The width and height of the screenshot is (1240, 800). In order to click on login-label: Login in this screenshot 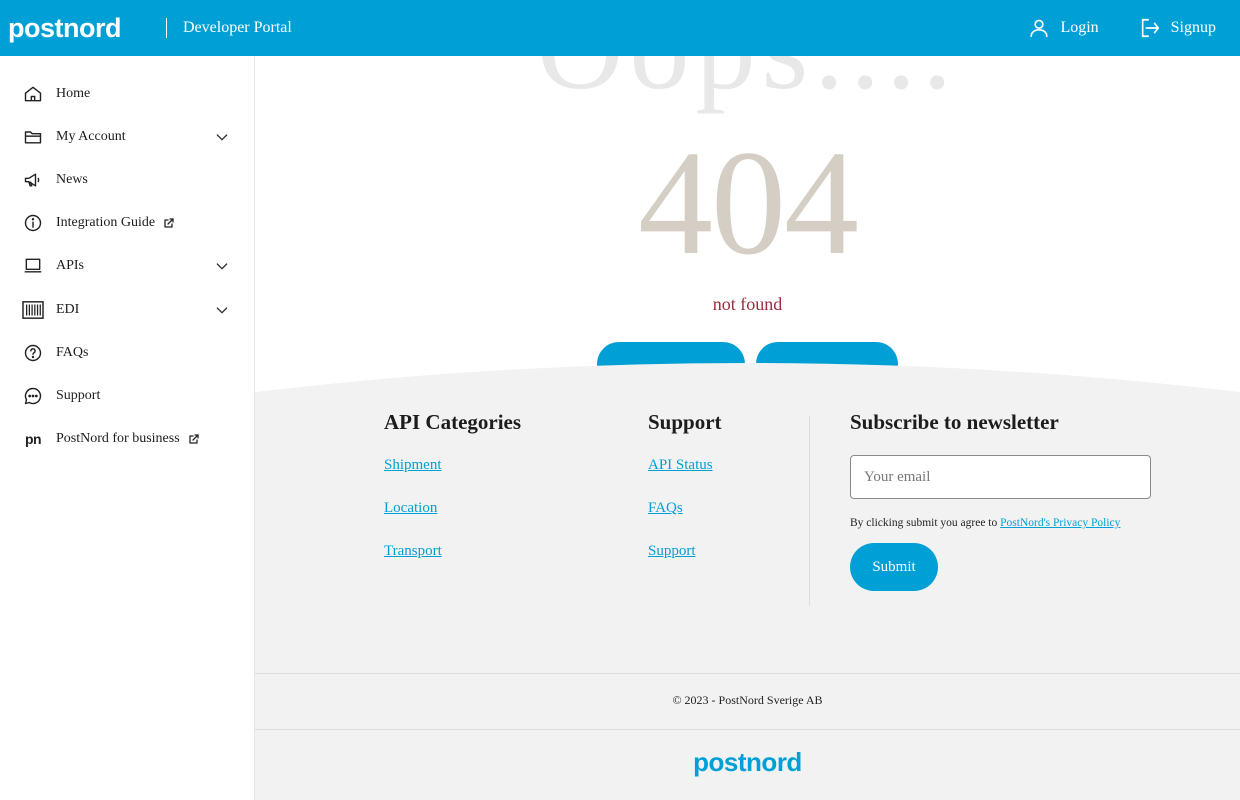, I will do `click(1079, 27)`.